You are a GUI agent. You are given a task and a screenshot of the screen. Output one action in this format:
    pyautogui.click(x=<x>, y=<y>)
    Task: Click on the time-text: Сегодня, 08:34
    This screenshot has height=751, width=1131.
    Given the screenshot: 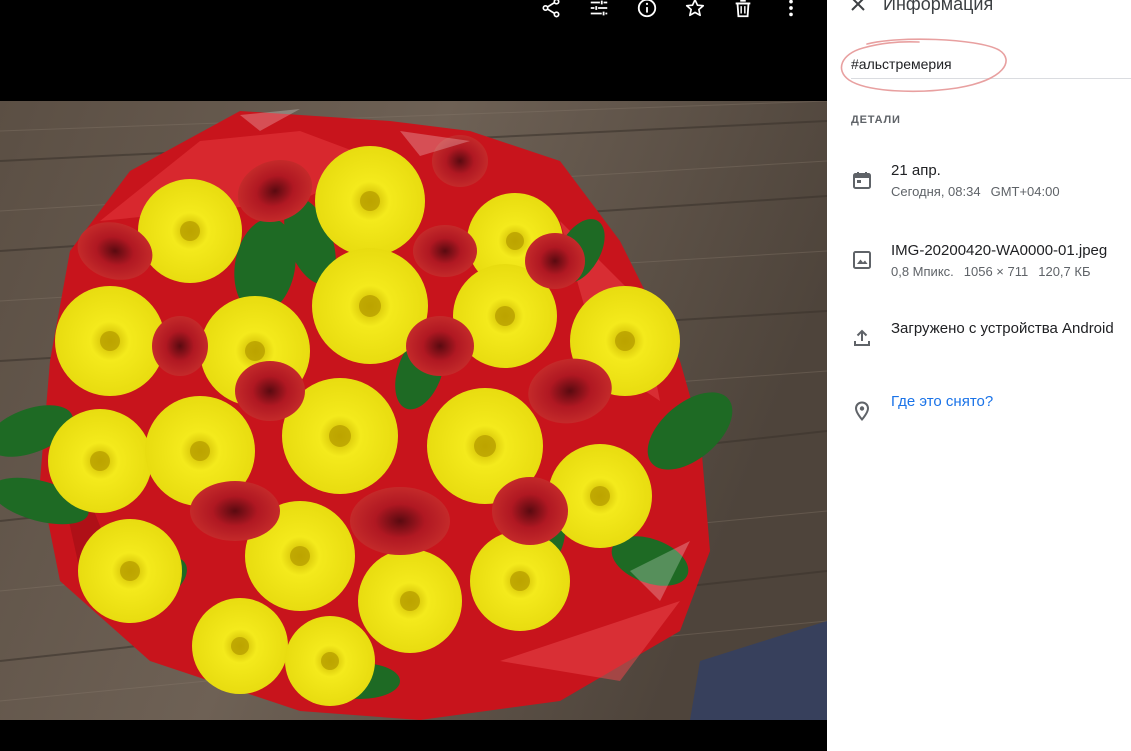 What is the action you would take?
    pyautogui.click(x=936, y=191)
    